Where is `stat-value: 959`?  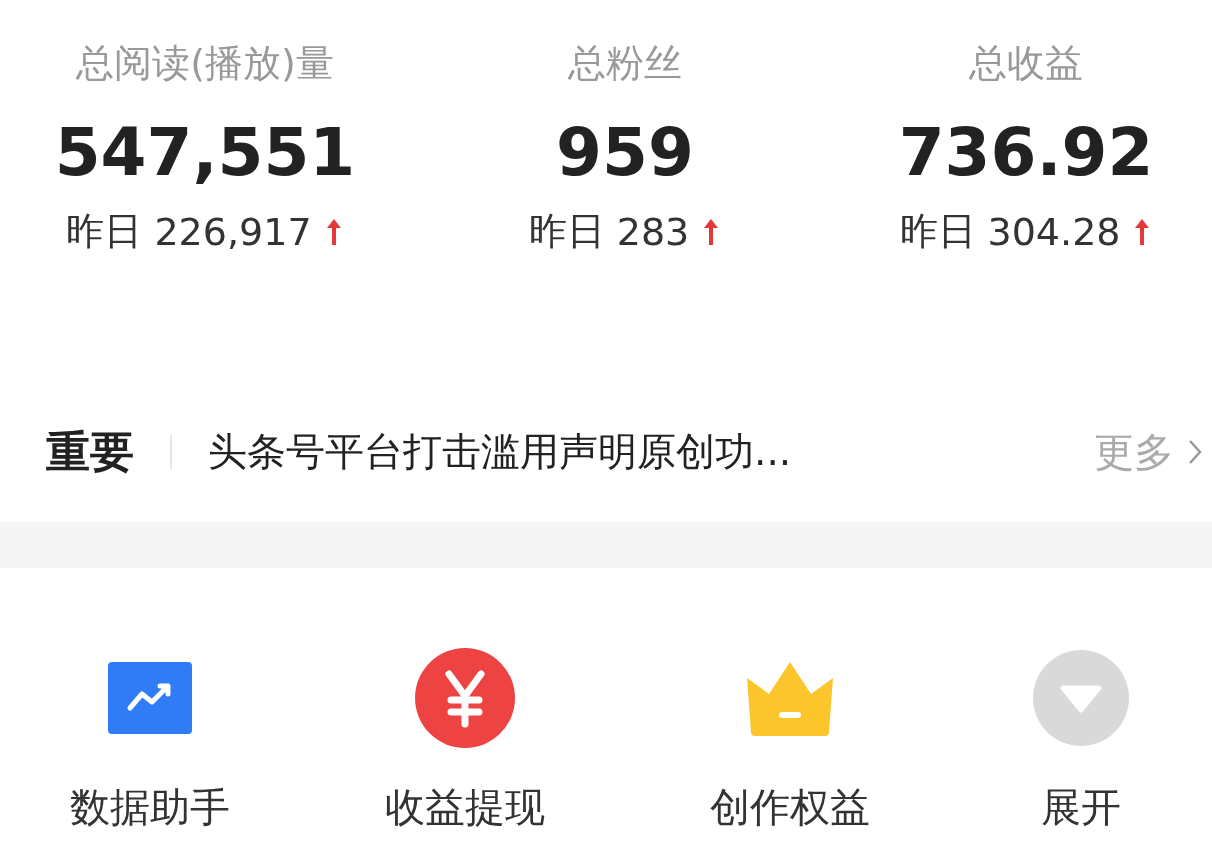 stat-value: 959 is located at coordinates (625, 153).